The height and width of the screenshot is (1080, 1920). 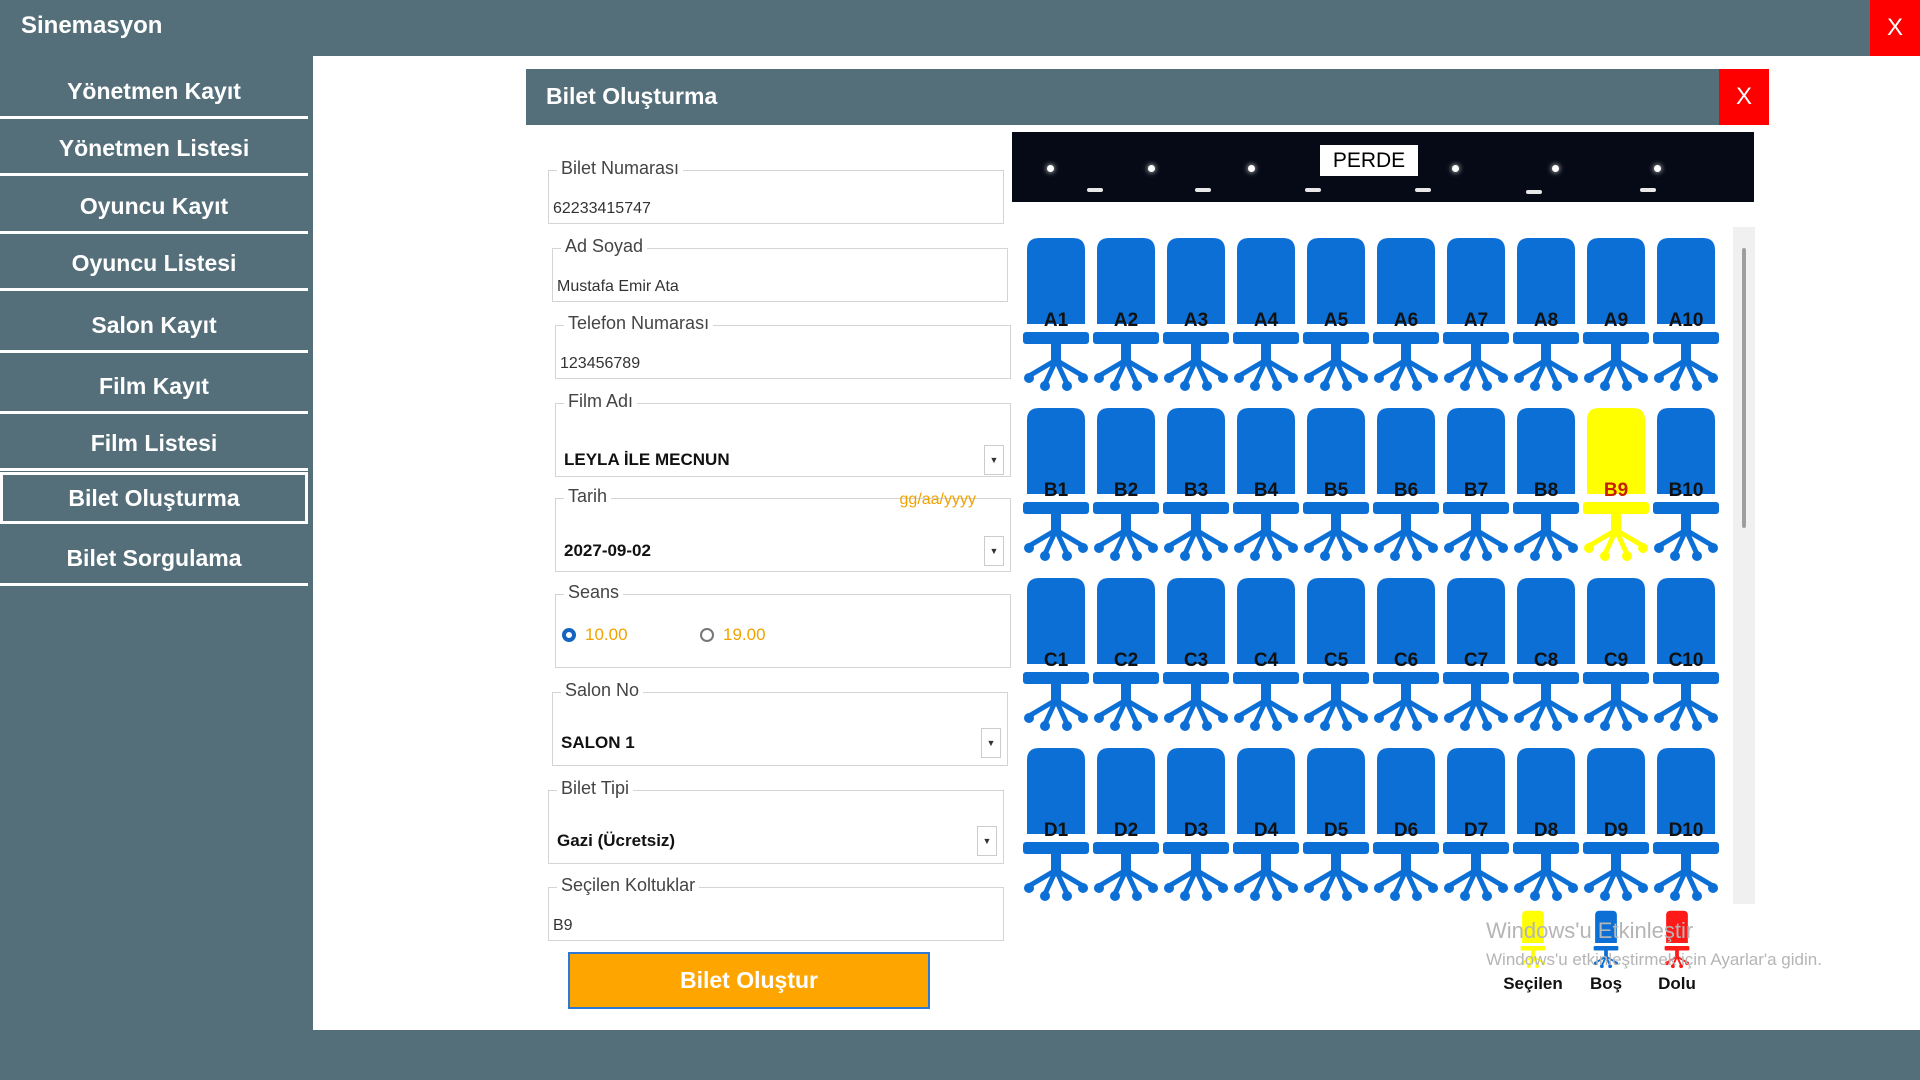 I want to click on ticket-number-field: 62233415747, so click(x=602, y=209).